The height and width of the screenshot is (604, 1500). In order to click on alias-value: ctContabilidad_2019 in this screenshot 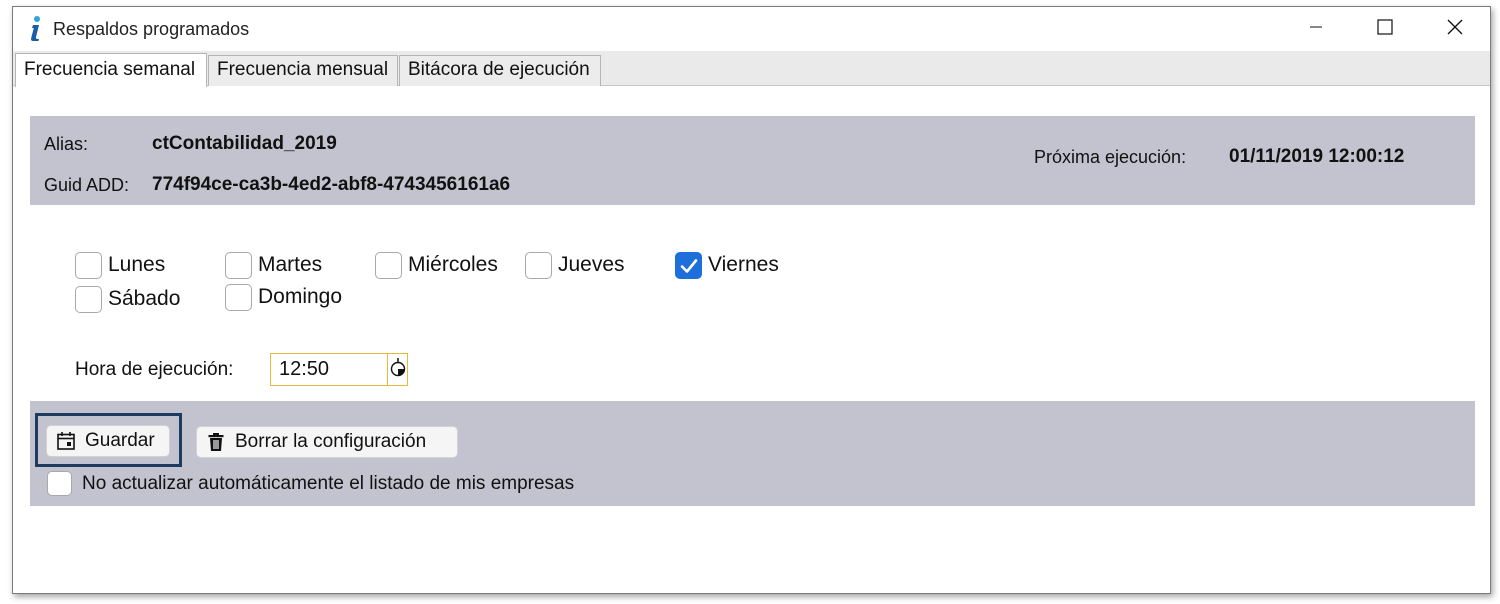, I will do `click(244, 143)`.